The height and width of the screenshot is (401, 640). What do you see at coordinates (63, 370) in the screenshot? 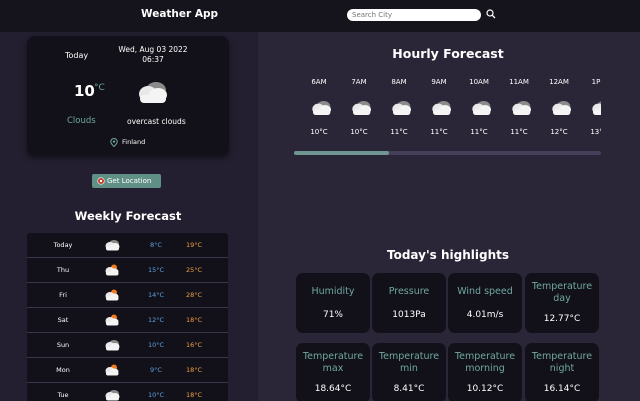
I see `weekly-day: Mon` at bounding box center [63, 370].